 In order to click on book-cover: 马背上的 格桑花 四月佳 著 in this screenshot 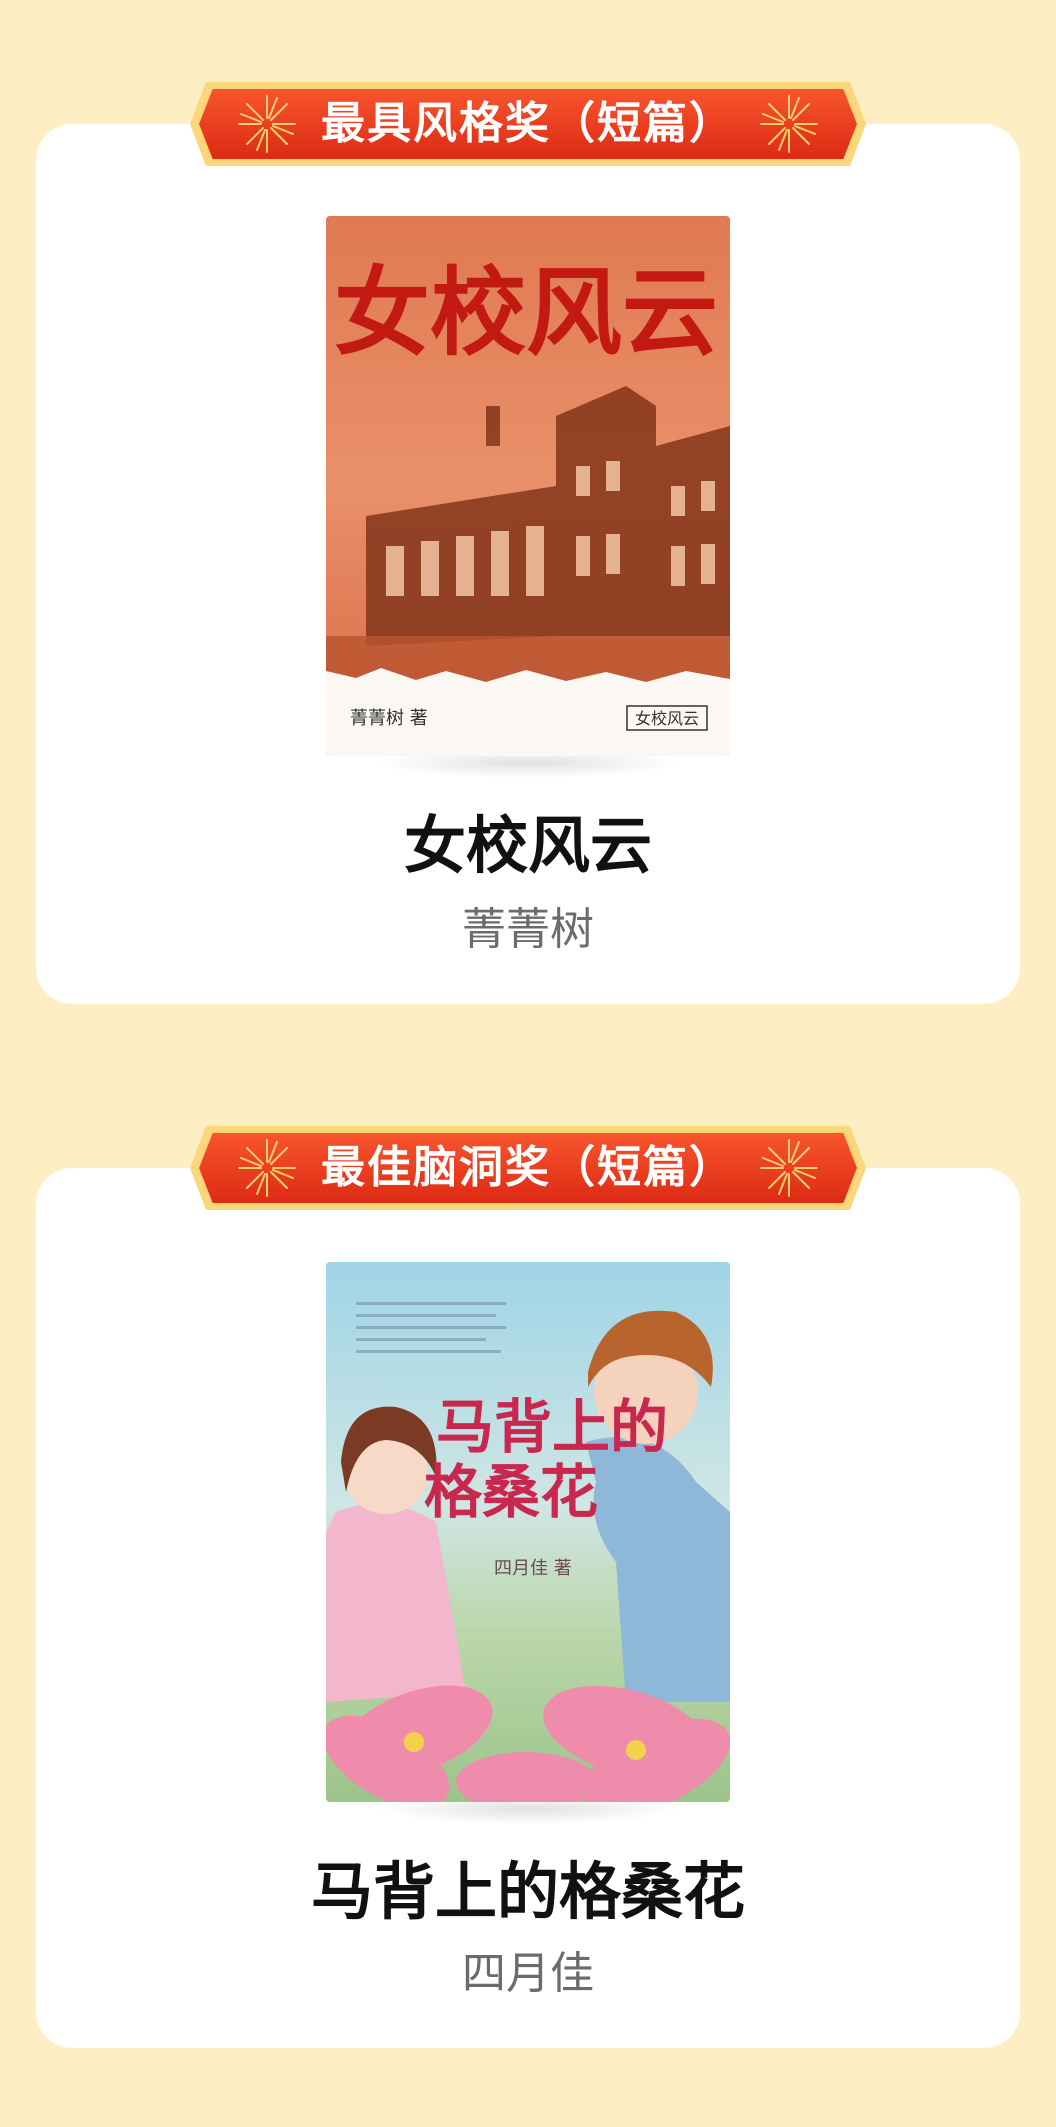, I will do `click(528, 1532)`.